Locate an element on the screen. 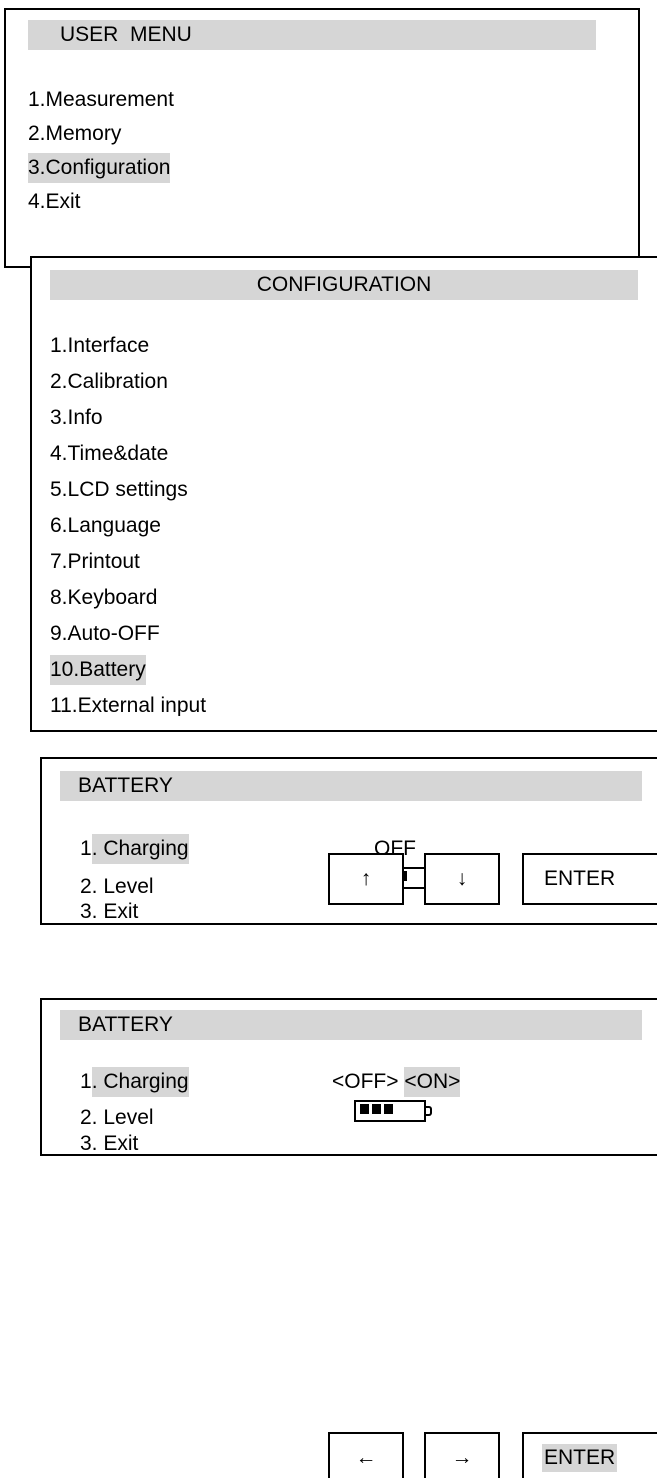 This screenshot has width=657, height=1482. battery-2-item-charging: 1. Charging is located at coordinates (134, 1082).